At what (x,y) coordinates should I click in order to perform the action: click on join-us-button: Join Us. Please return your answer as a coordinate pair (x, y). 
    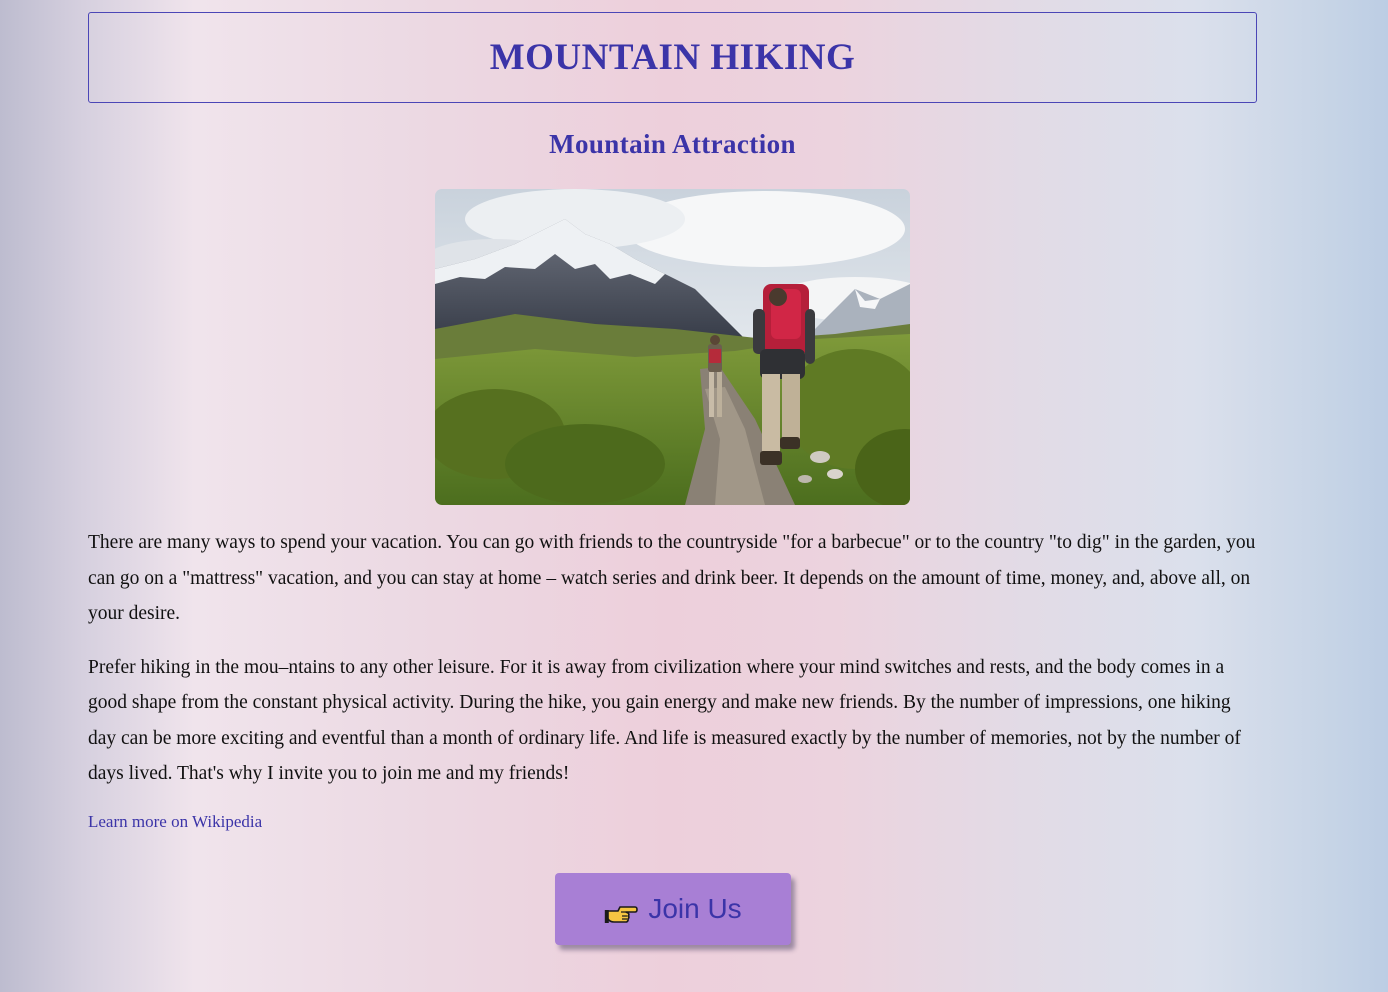
    Looking at the image, I should click on (673, 909).